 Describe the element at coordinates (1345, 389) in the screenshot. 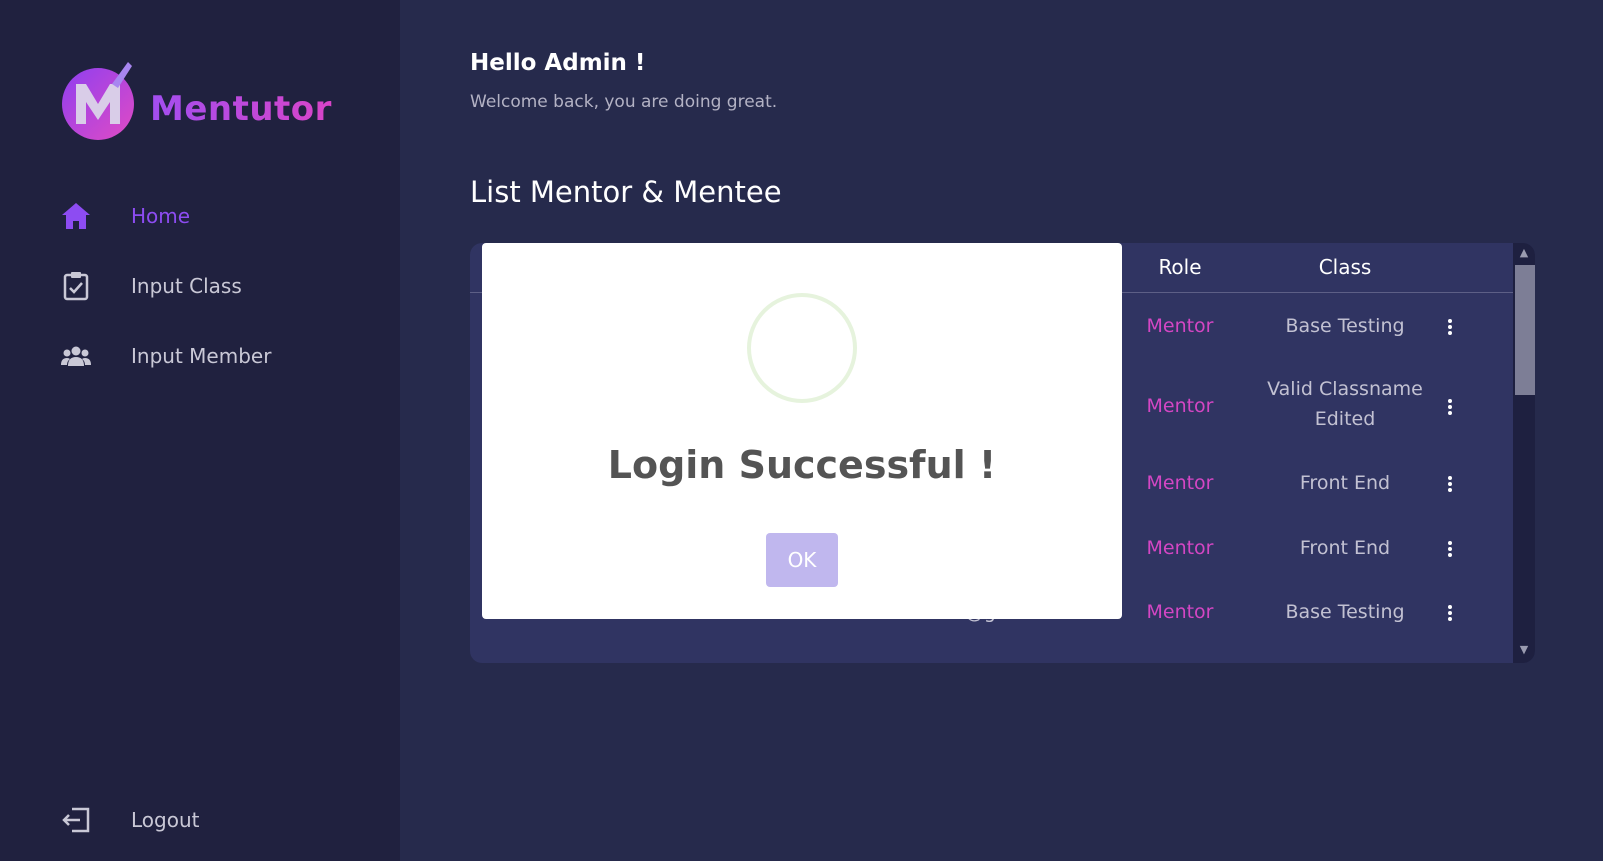

I see `class-cell-line: Valid Classname` at that location.